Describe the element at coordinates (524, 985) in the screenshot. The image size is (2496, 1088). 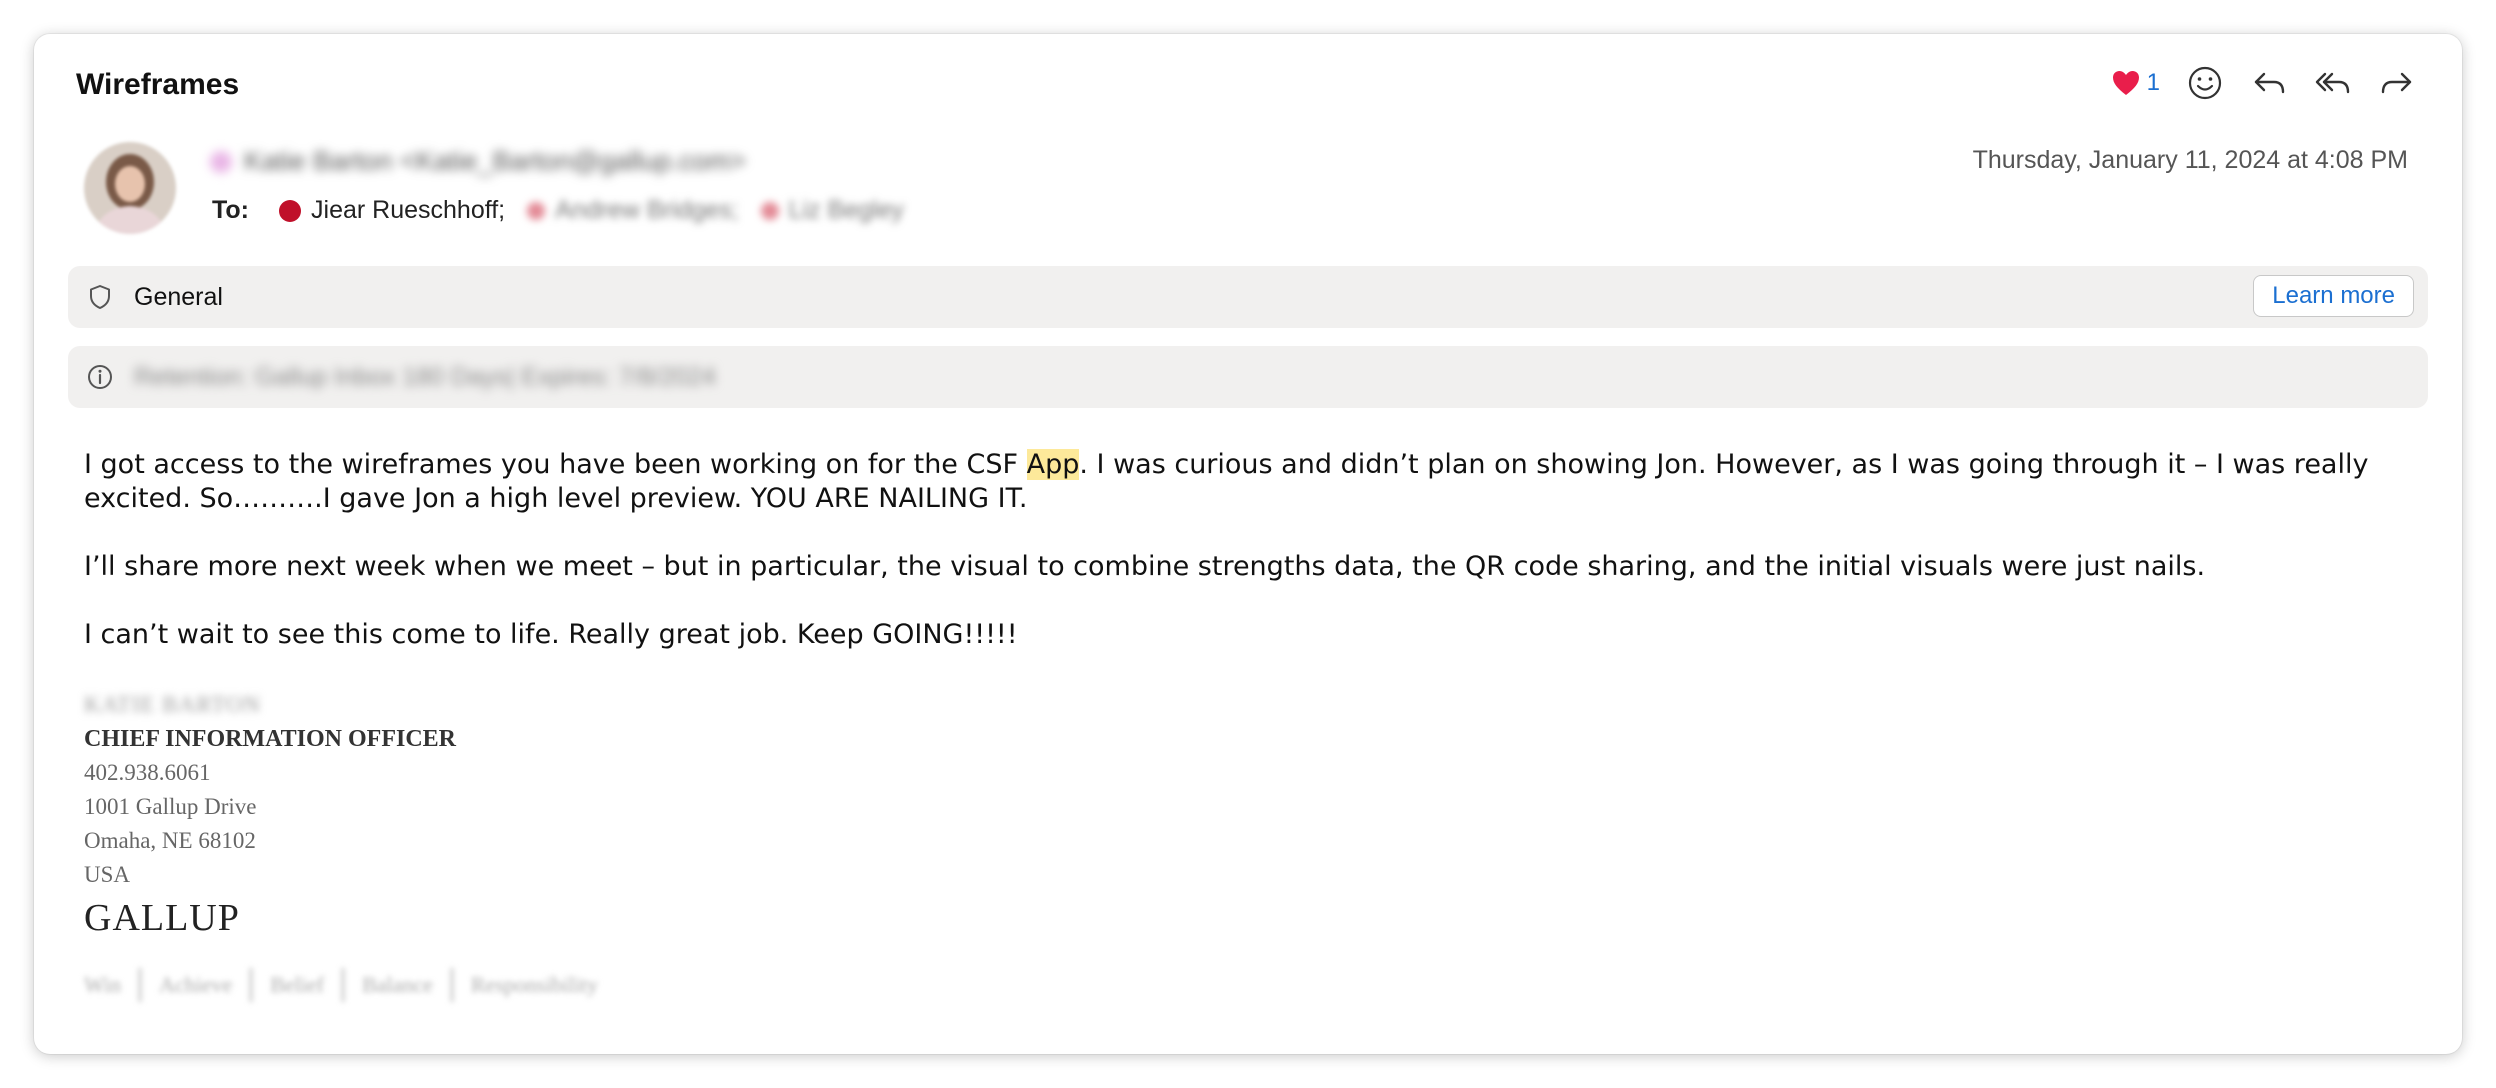
I see `signature-value: Responsibility` at that location.